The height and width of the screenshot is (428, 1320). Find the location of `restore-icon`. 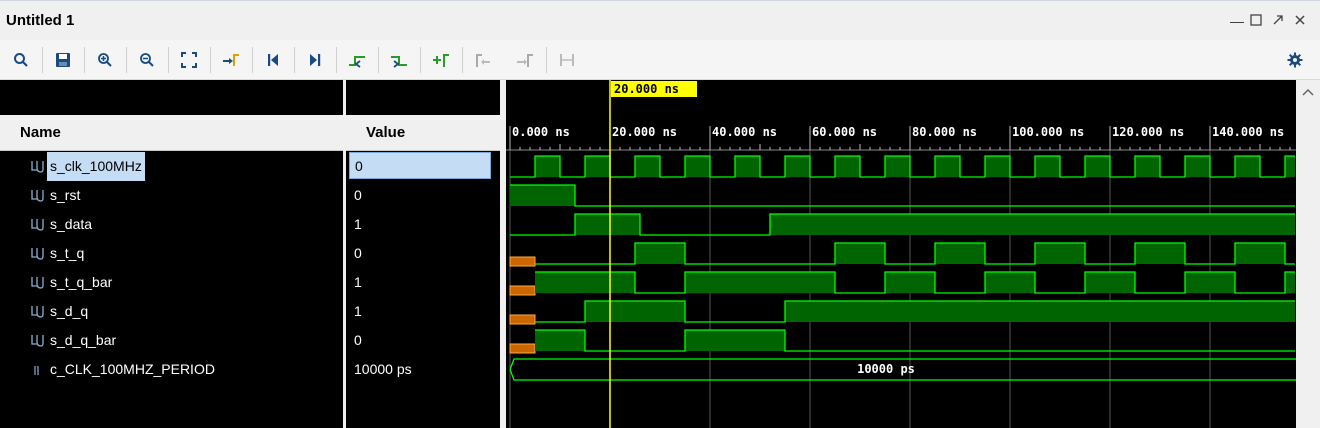

restore-icon is located at coordinates (1256, 21).